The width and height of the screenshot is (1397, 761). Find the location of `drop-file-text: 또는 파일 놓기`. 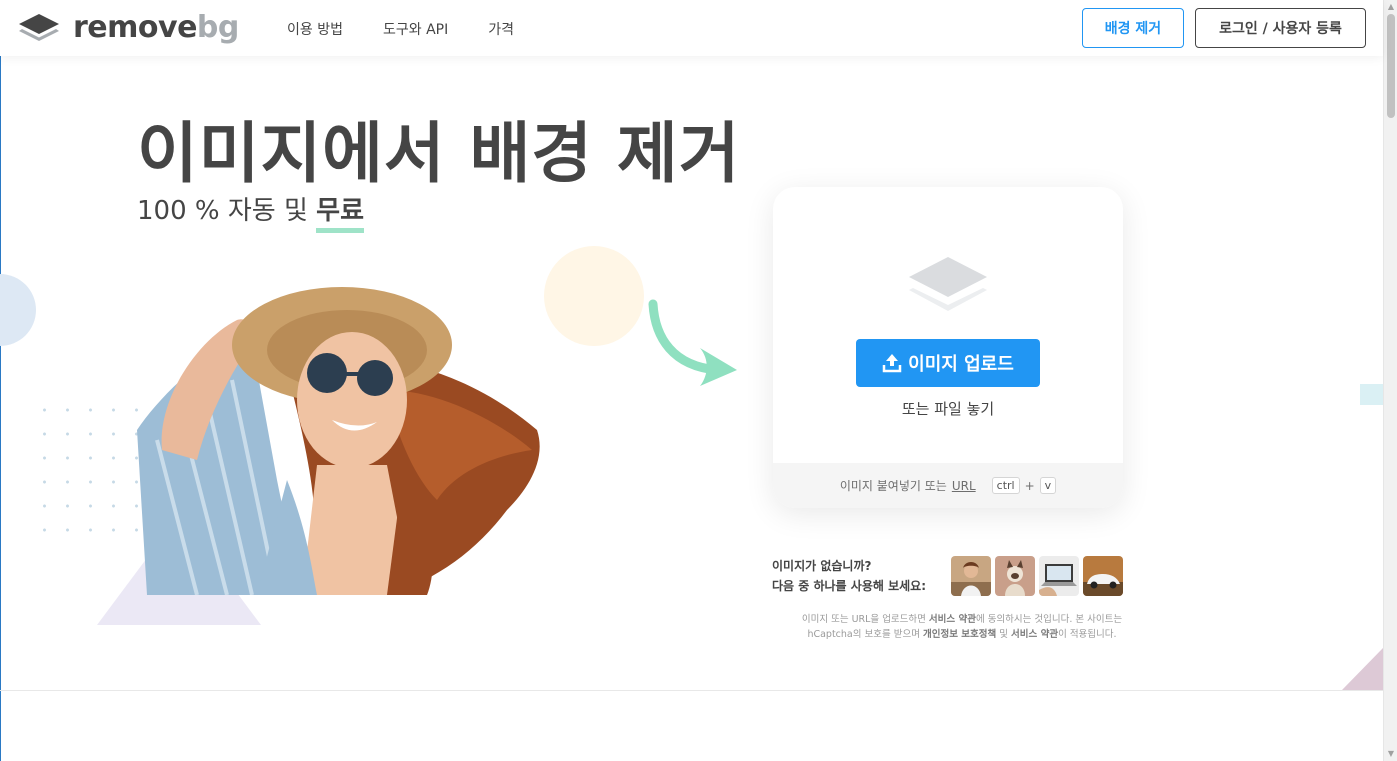

drop-file-text: 또는 파일 놓기 is located at coordinates (948, 409).